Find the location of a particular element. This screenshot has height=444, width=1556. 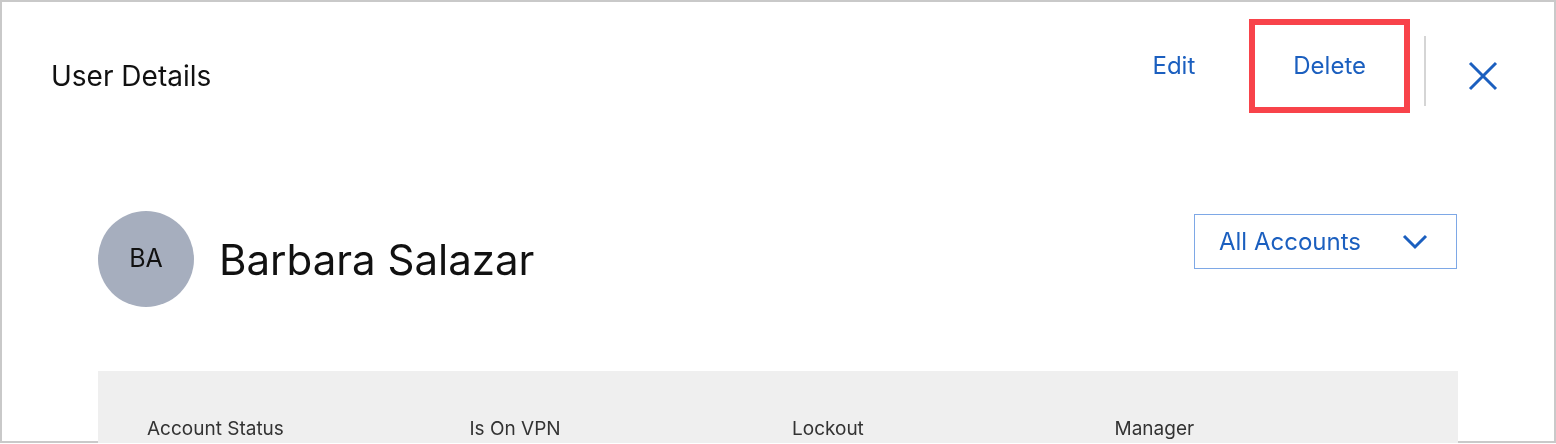

field-label: Is On VPN is located at coordinates (515, 428).